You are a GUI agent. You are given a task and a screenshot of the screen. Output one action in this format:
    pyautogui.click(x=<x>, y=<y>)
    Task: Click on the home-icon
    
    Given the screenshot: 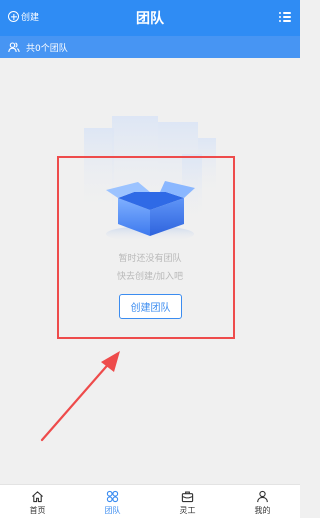 What is the action you would take?
    pyautogui.click(x=37, y=497)
    